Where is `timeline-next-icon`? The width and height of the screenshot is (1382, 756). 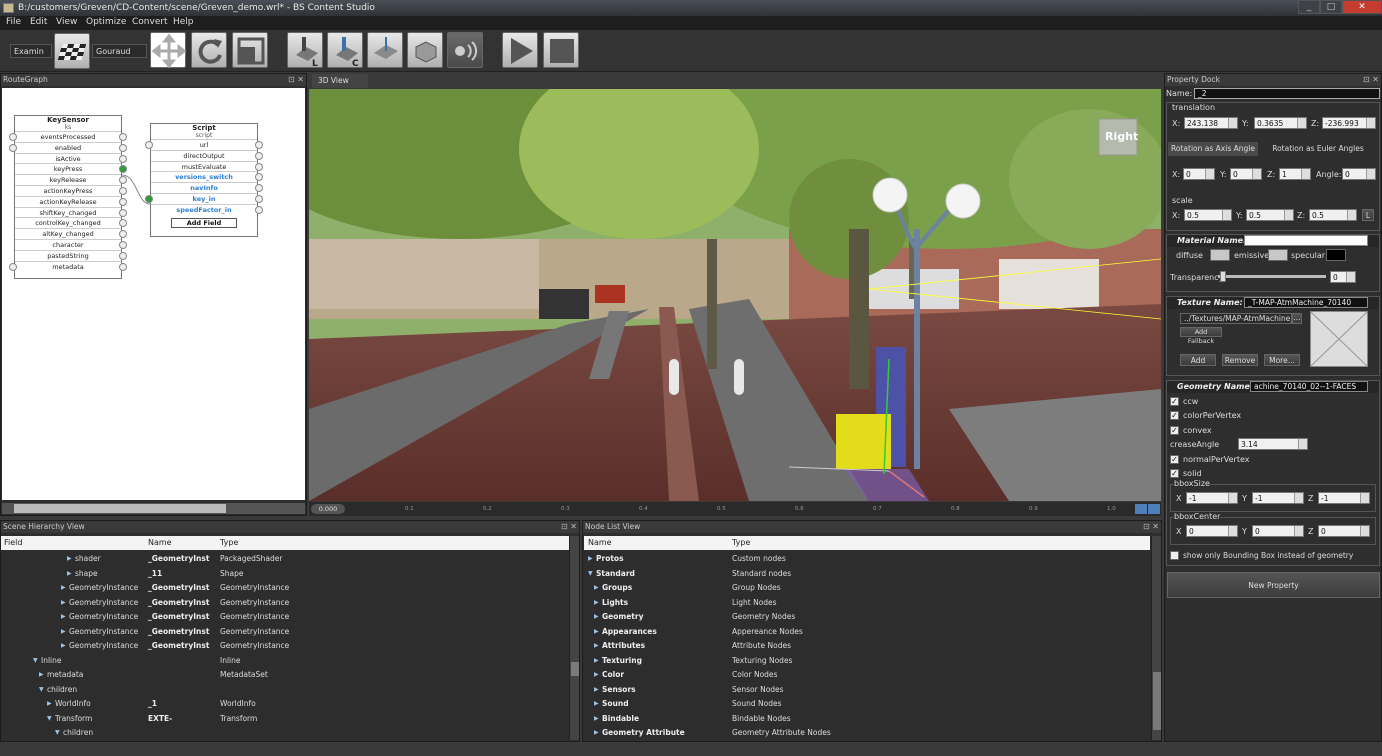 timeline-next-icon is located at coordinates (1154, 509).